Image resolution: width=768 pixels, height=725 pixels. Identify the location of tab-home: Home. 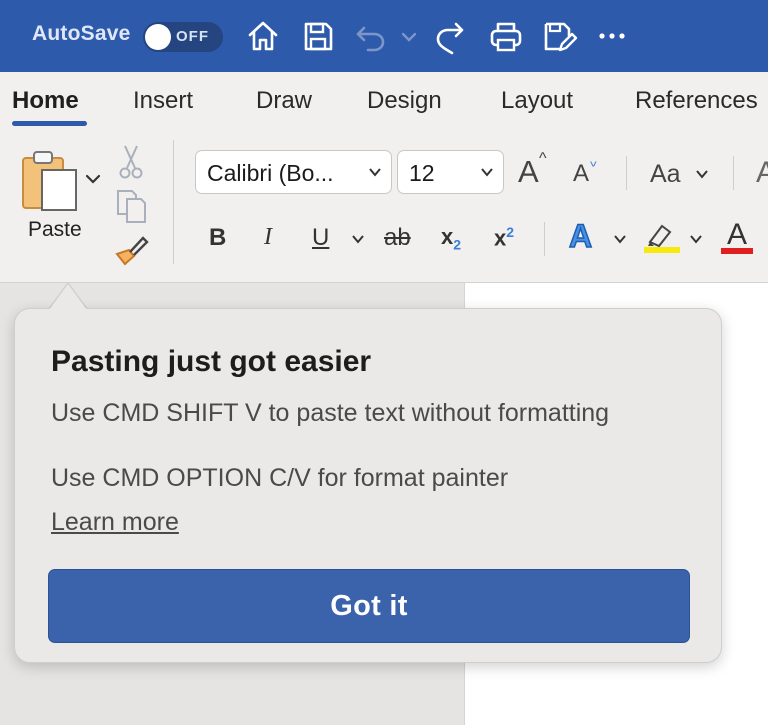
(45, 101).